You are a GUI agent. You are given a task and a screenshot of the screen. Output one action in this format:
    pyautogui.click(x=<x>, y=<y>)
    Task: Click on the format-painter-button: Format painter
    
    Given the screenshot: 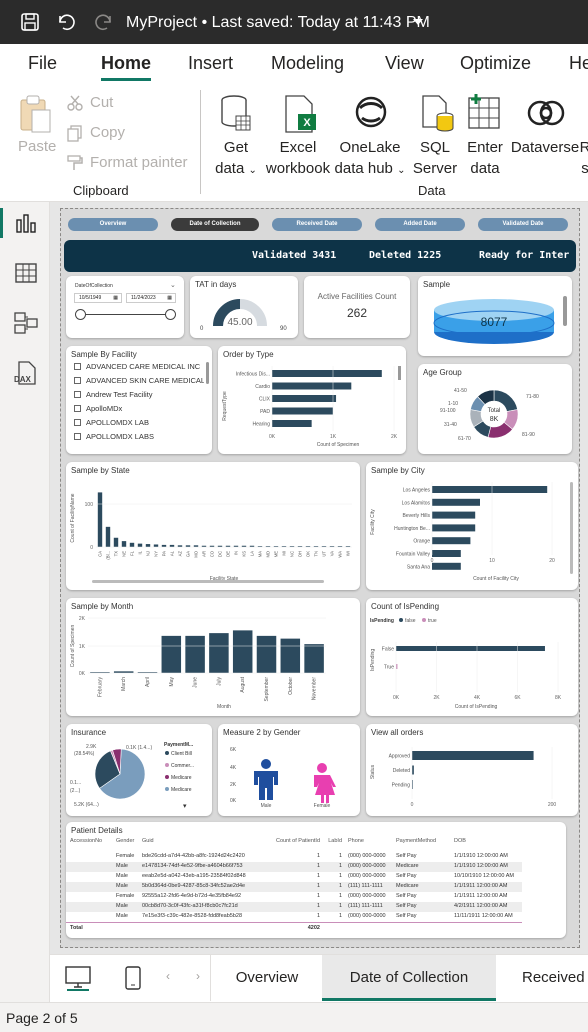 What is the action you would take?
    pyautogui.click(x=139, y=162)
    